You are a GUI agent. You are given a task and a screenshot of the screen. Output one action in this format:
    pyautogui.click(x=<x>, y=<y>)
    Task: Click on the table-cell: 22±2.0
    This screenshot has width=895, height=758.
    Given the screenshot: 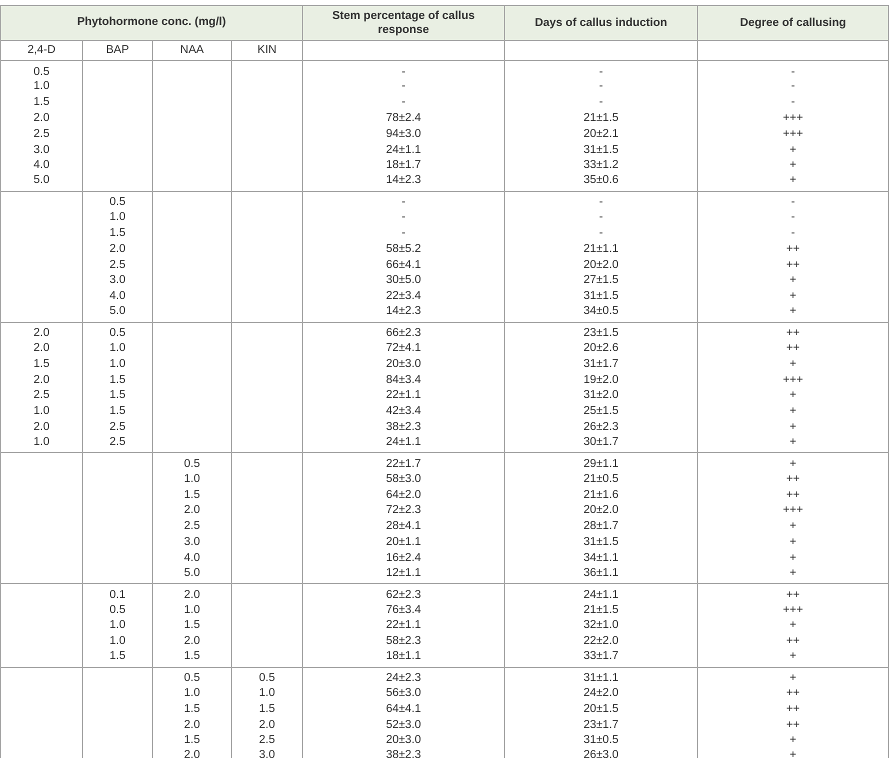 What is the action you would take?
    pyautogui.click(x=601, y=641)
    